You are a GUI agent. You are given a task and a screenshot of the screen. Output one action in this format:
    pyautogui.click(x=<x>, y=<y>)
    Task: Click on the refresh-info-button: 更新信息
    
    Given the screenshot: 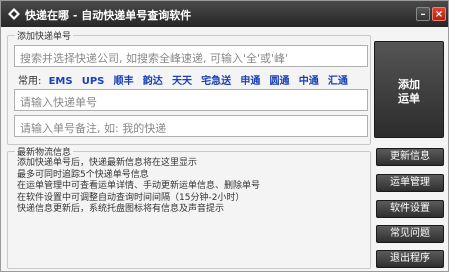 What is the action you would take?
    pyautogui.click(x=410, y=157)
    